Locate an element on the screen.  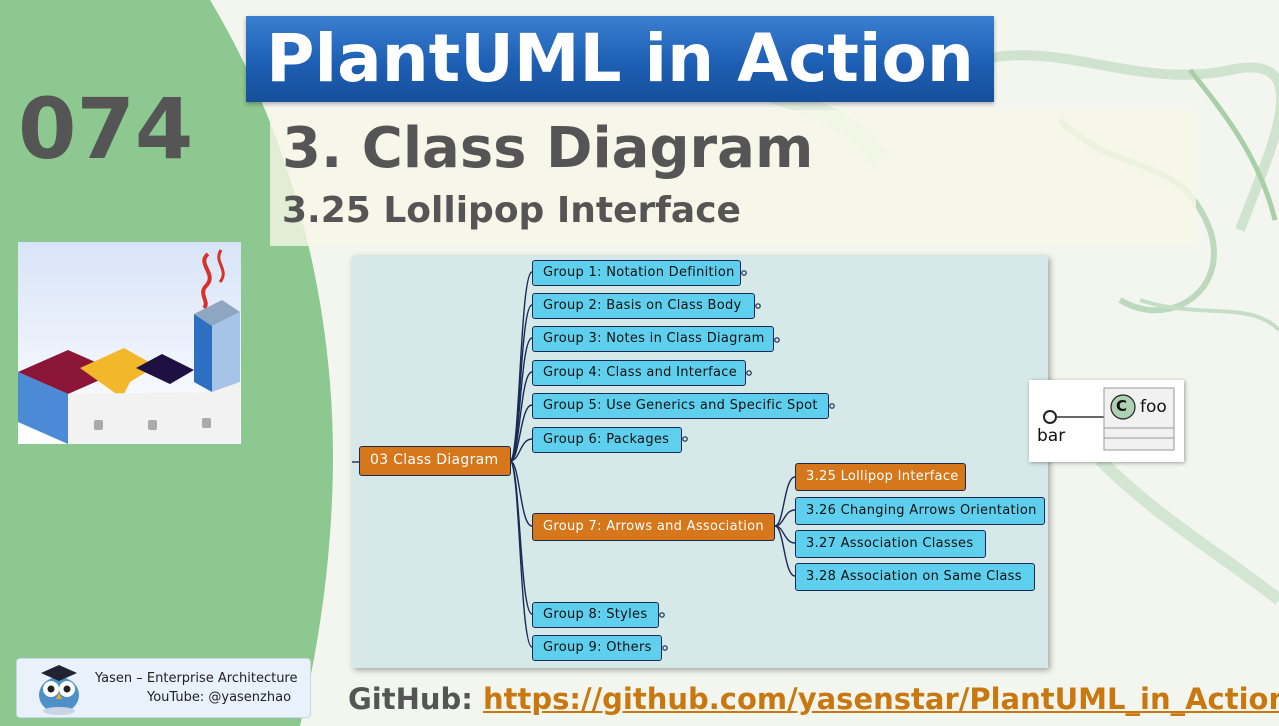
author-name: Yasen – Enterprise Architecture is located at coordinates (196, 678).